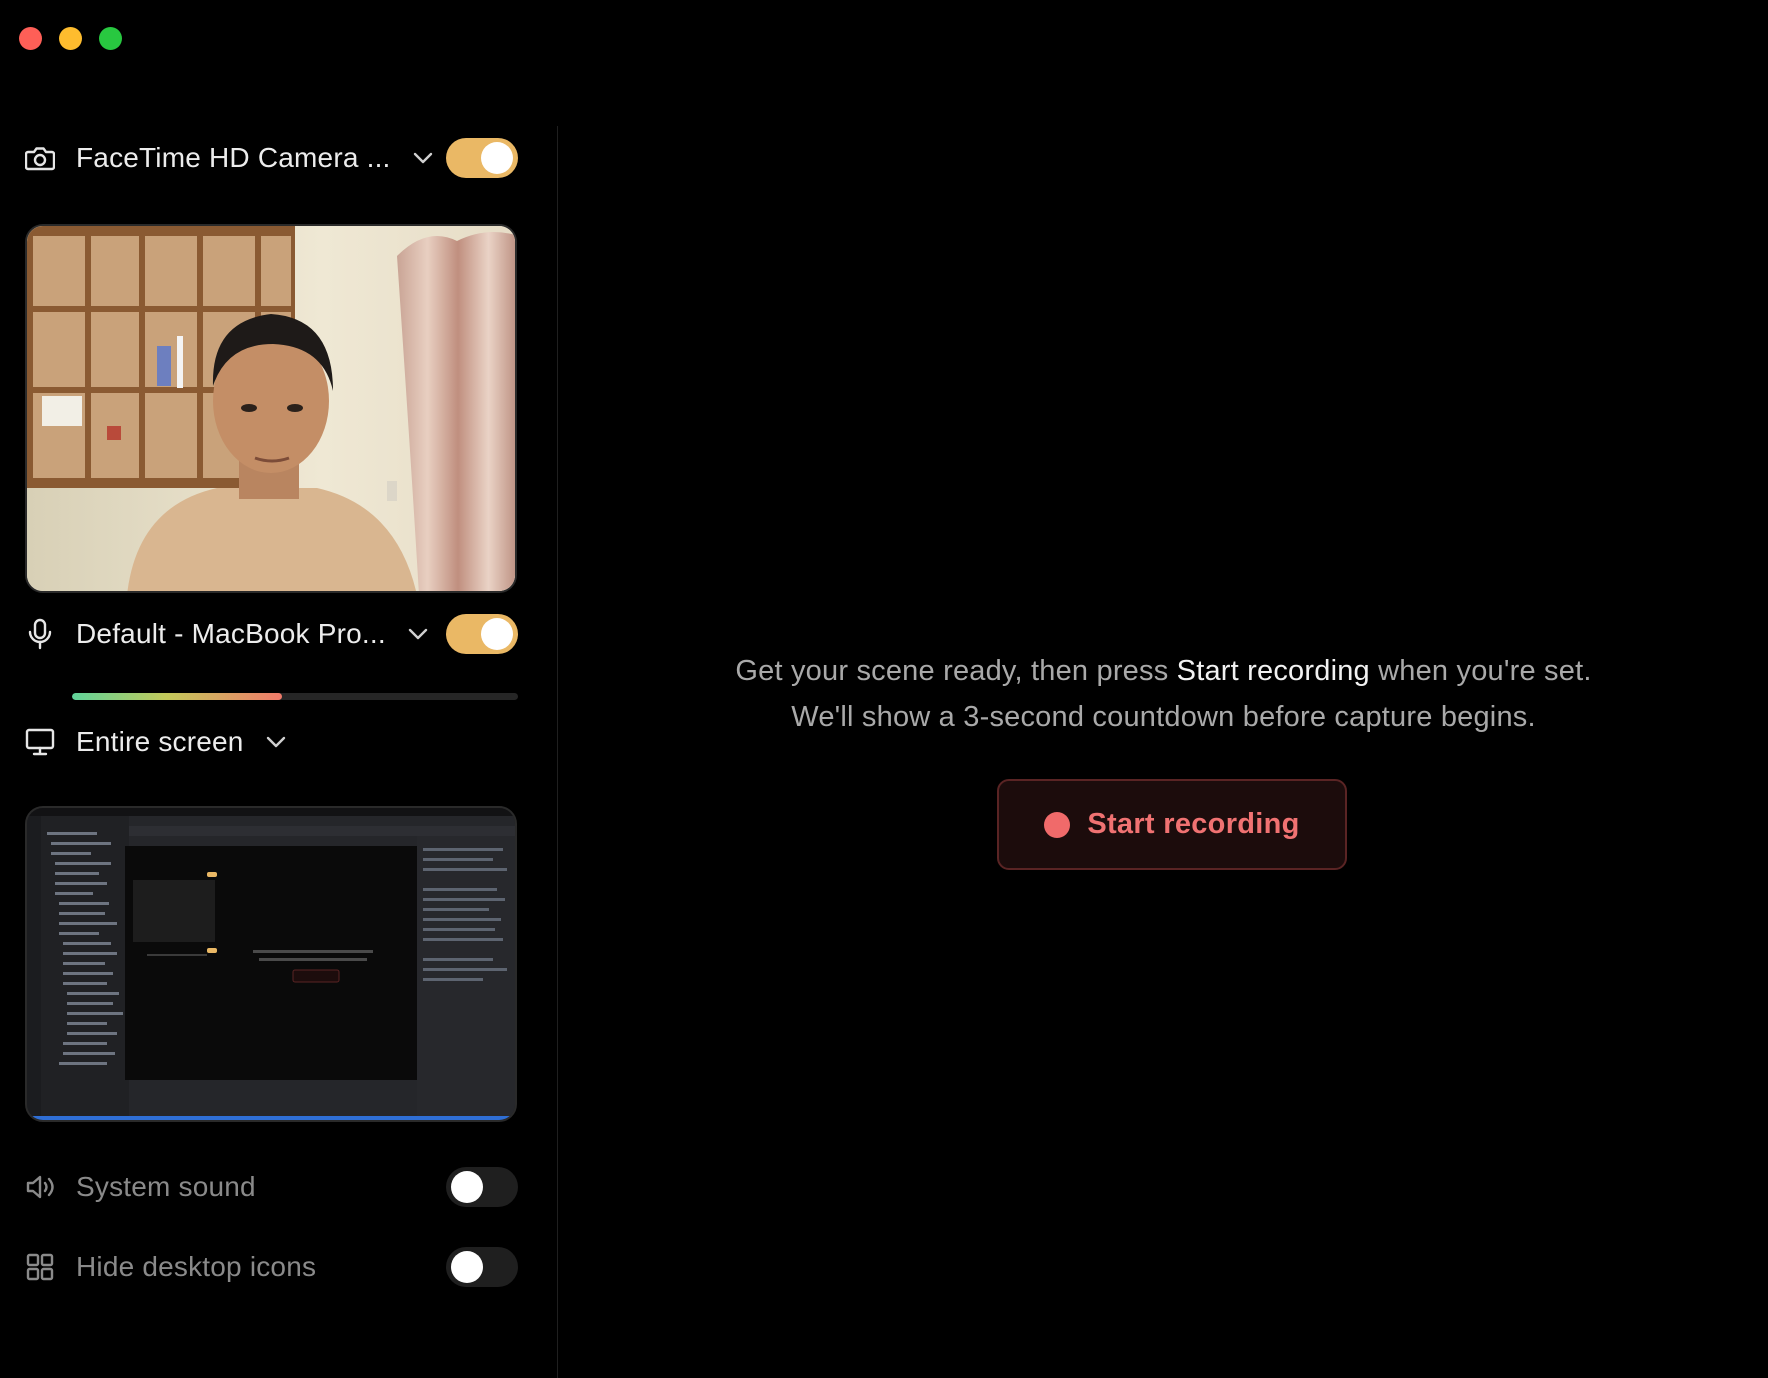 The image size is (1768, 1378). I want to click on screen-dropdown-chevron-icon, so click(276, 742).